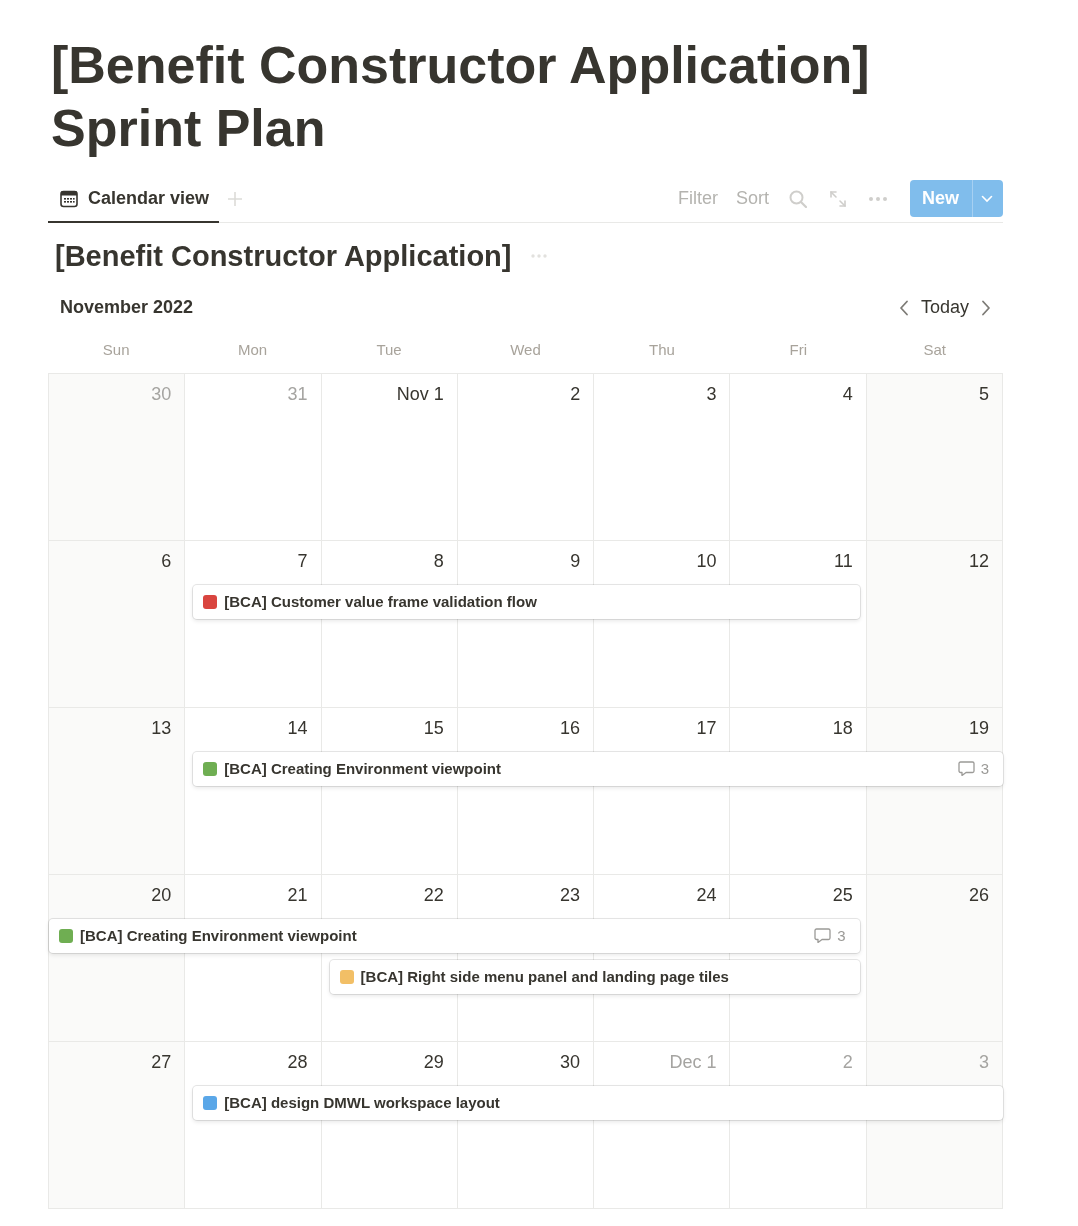 This screenshot has height=1226, width=1078. What do you see at coordinates (838, 198) in the screenshot?
I see `expand-icon` at bounding box center [838, 198].